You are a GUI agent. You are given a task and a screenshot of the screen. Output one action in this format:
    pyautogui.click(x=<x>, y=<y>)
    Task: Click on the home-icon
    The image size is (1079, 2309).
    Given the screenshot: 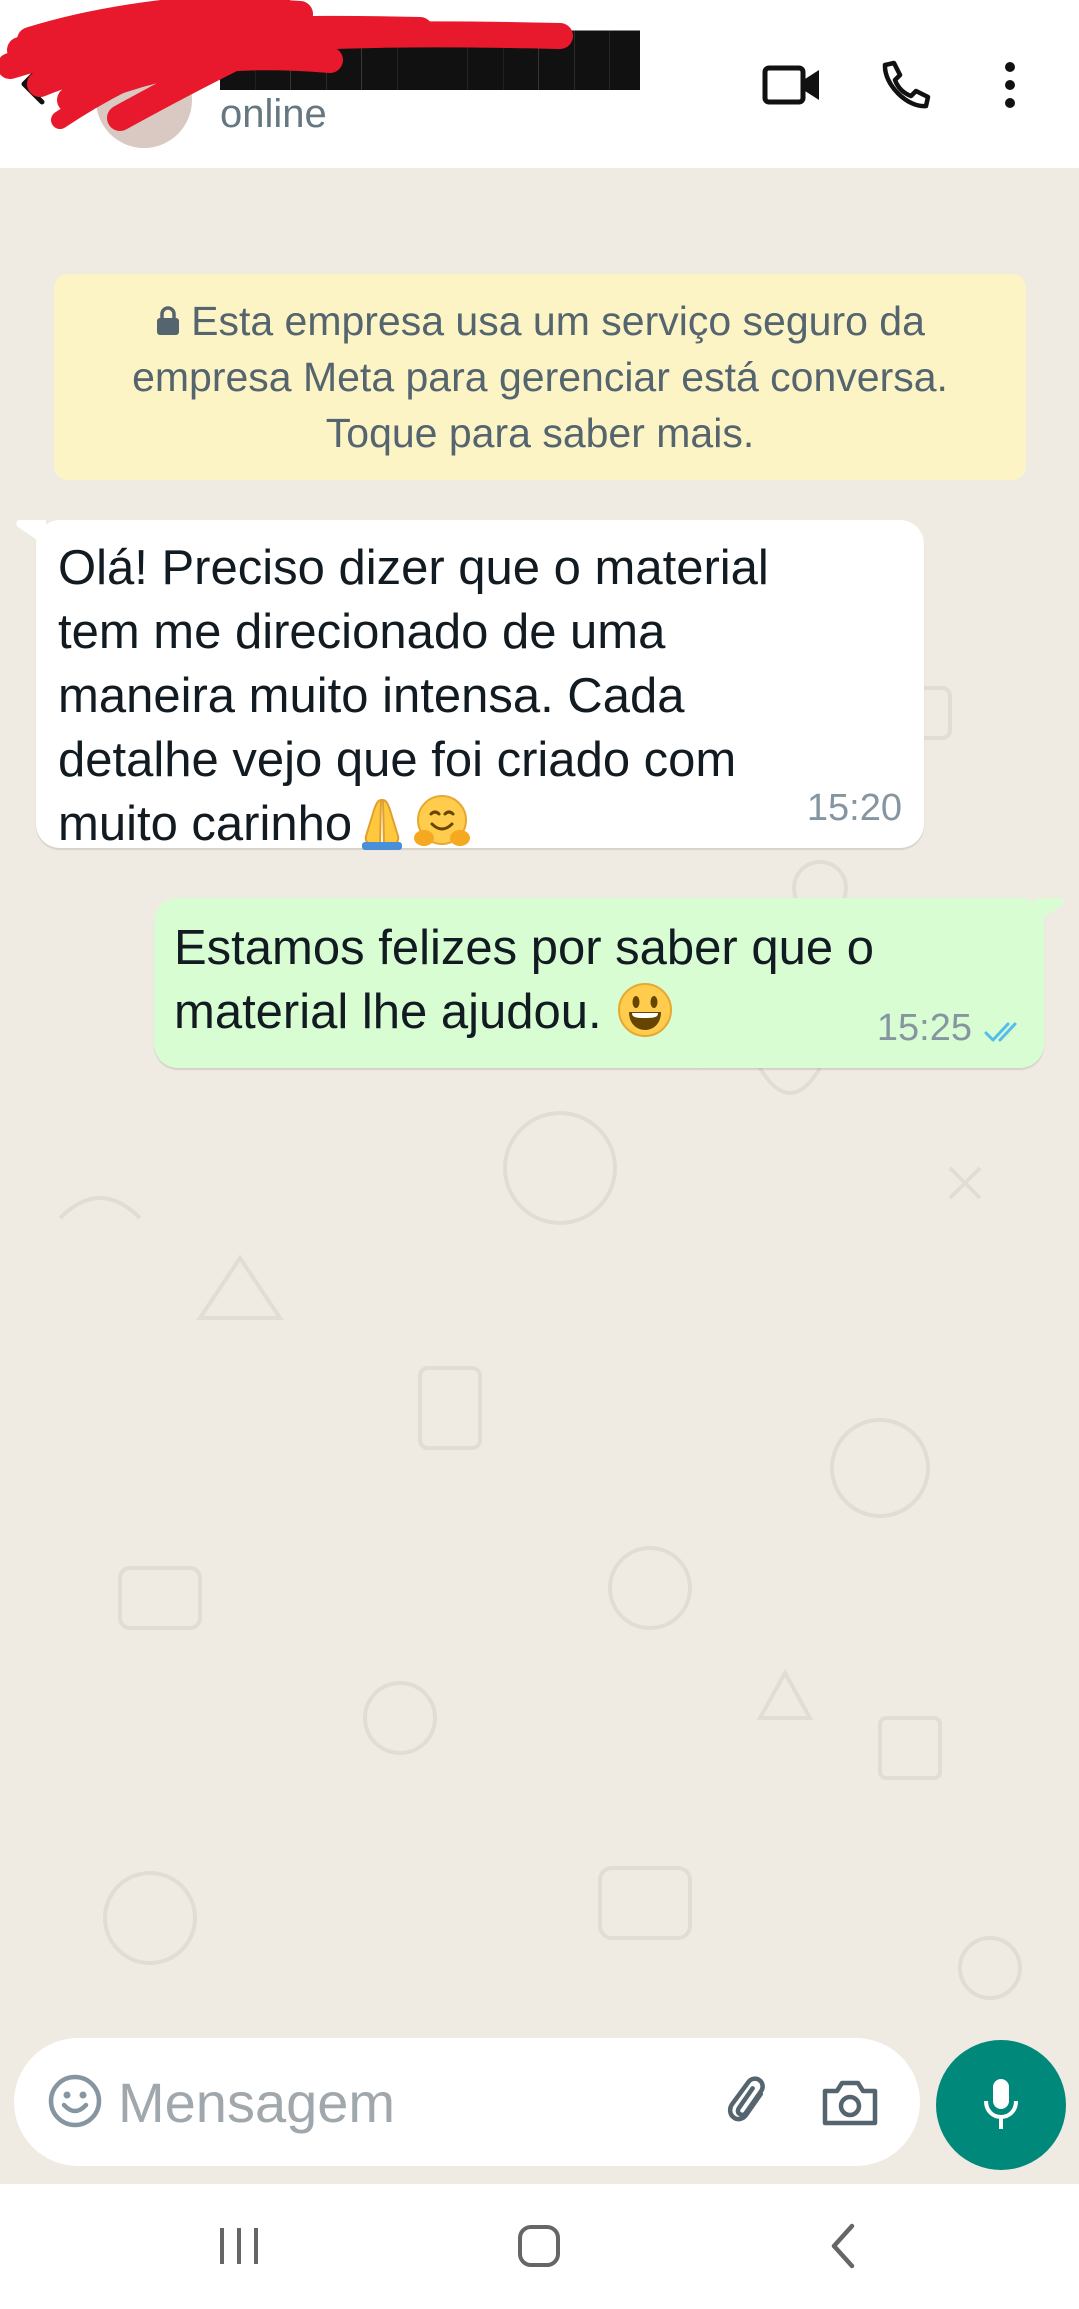 What is the action you would take?
    pyautogui.click(x=539, y=2246)
    